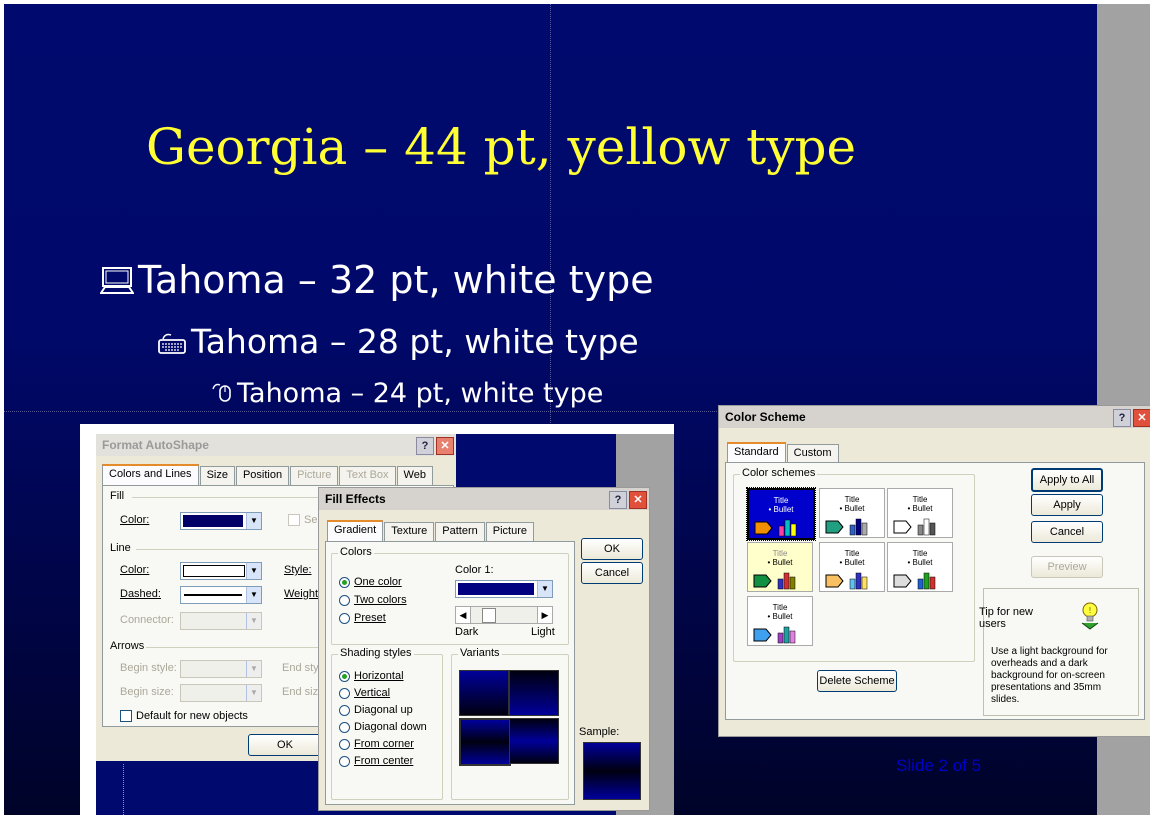  Describe the element at coordinates (484, 499) in the screenshot. I see `fill-effects-titlebar: Fill Effects ? ✕` at that location.